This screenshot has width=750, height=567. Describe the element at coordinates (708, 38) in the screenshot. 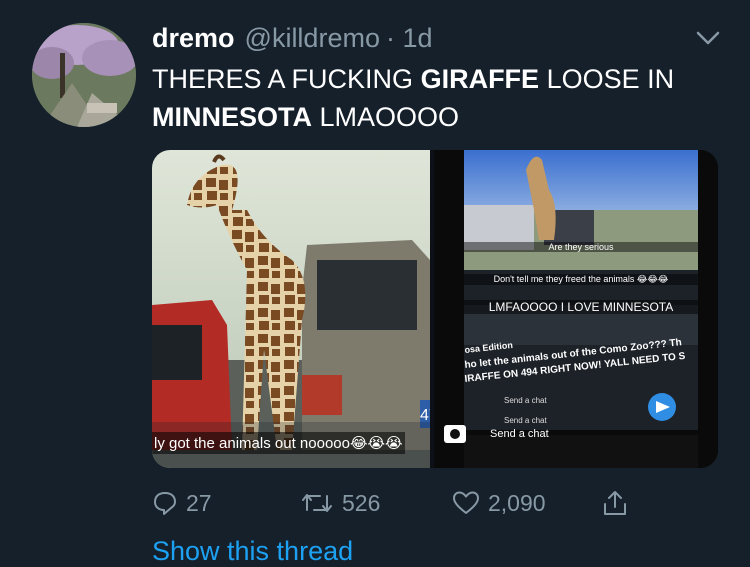

I see `chevron-down-icon` at that location.